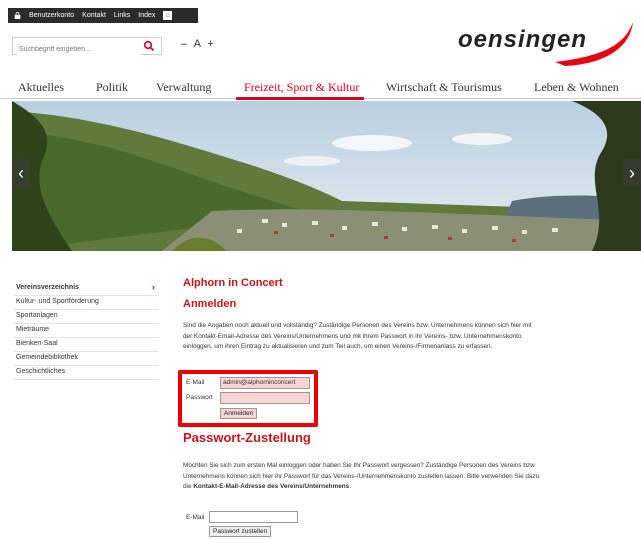 The image size is (641, 540). I want to click on hero-next-arrow: ›, so click(632, 173).